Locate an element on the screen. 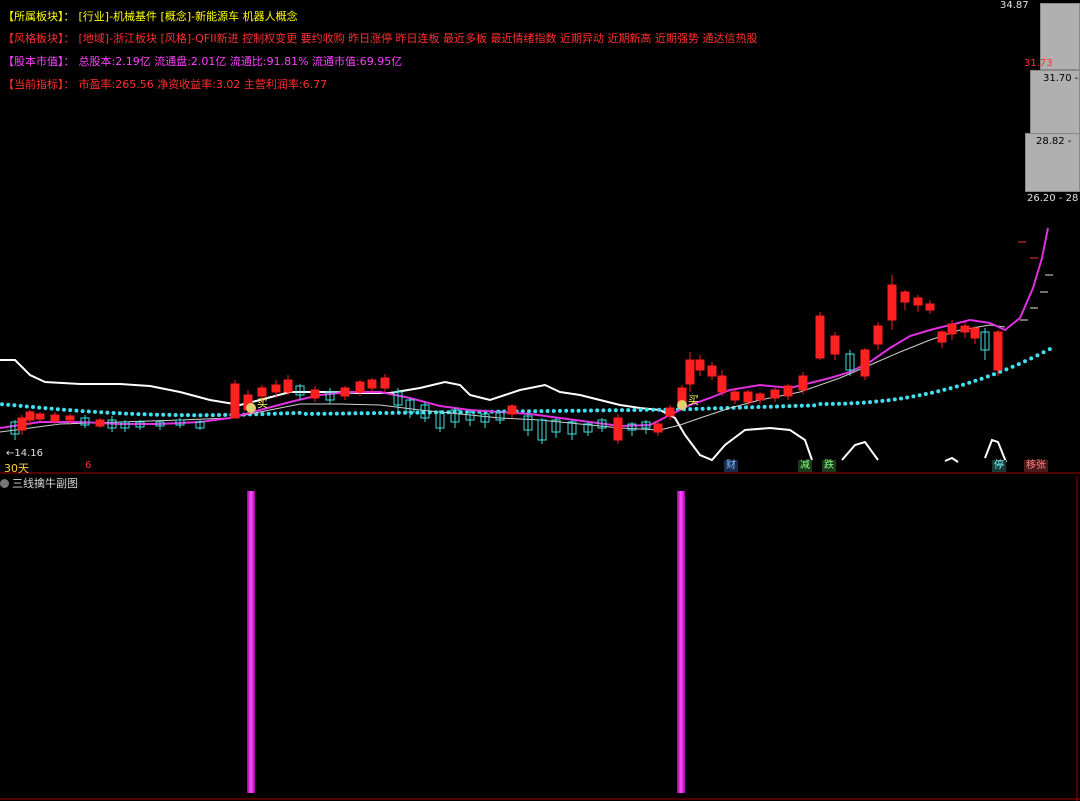  tick-small: 6 is located at coordinates (88, 465).